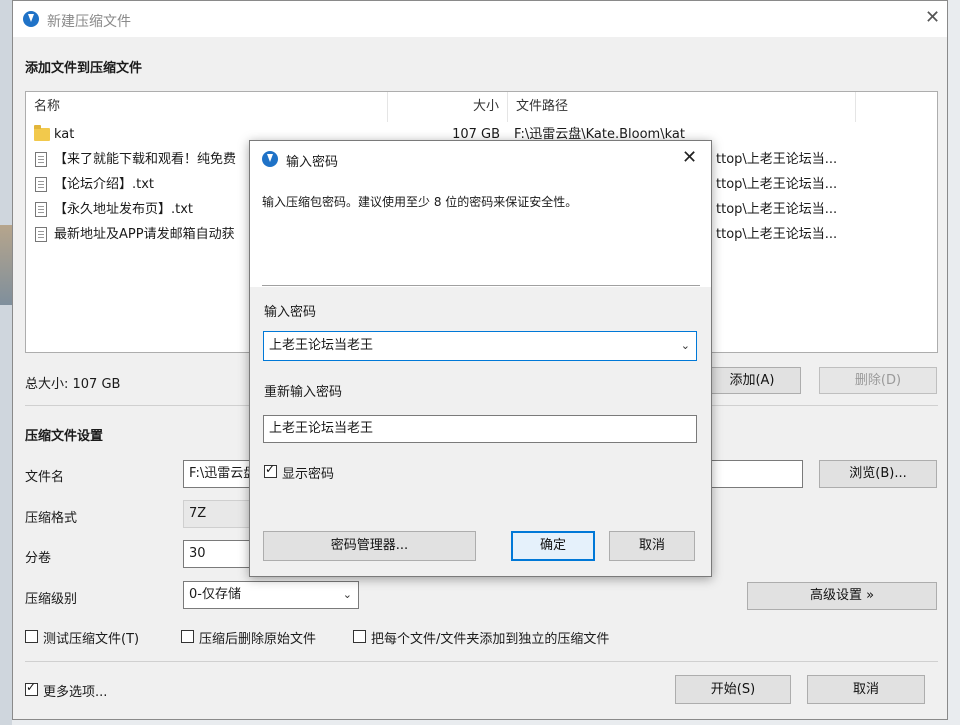 Image resolution: width=960 pixels, height=725 pixels. Describe the element at coordinates (420, 202) in the screenshot. I see `dialog-description: 输入压缩包密码。建议使用至少 8 位的密码来保证安全性。` at that location.